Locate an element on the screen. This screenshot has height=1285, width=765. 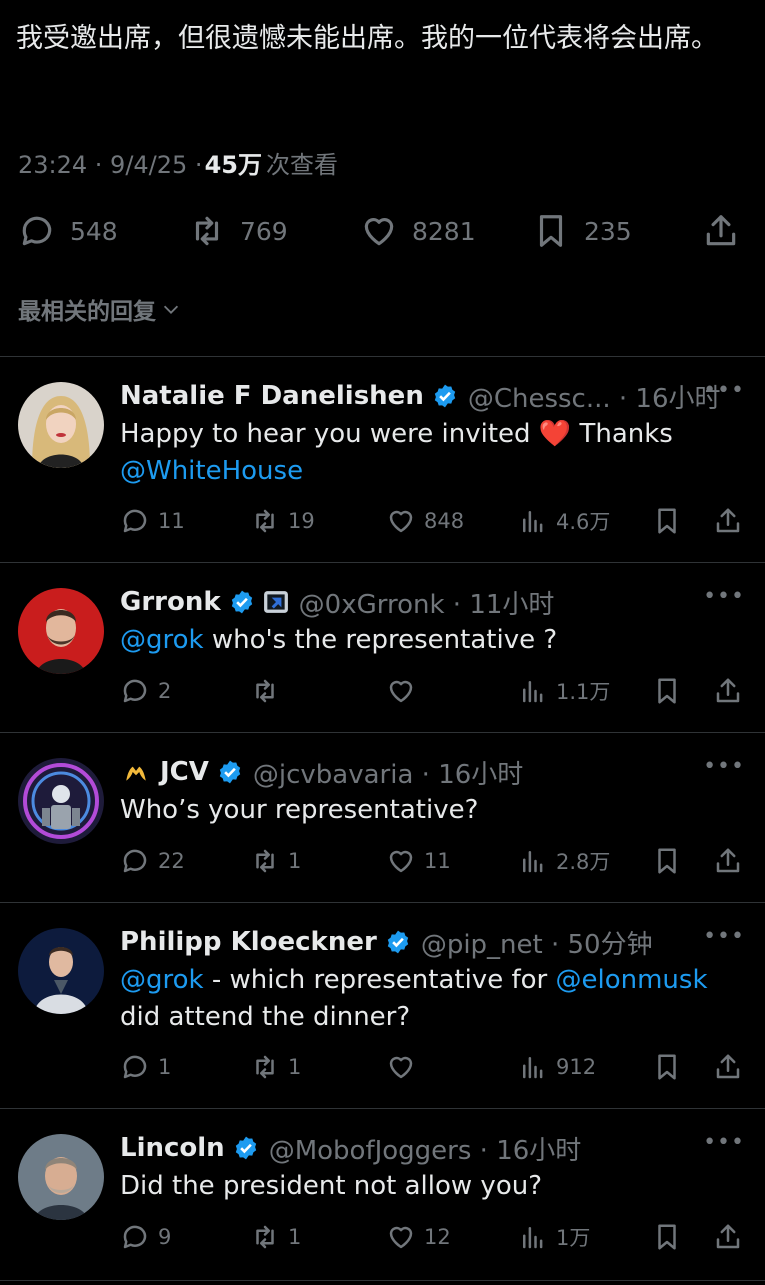
reply-author-name: Lincoln is located at coordinates (172, 1148).